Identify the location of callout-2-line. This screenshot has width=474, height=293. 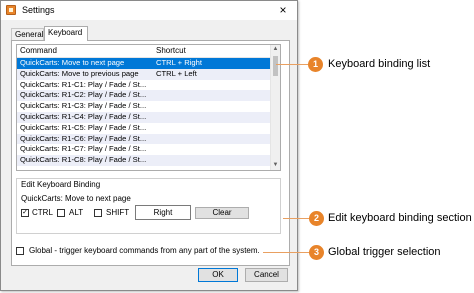
(296, 218).